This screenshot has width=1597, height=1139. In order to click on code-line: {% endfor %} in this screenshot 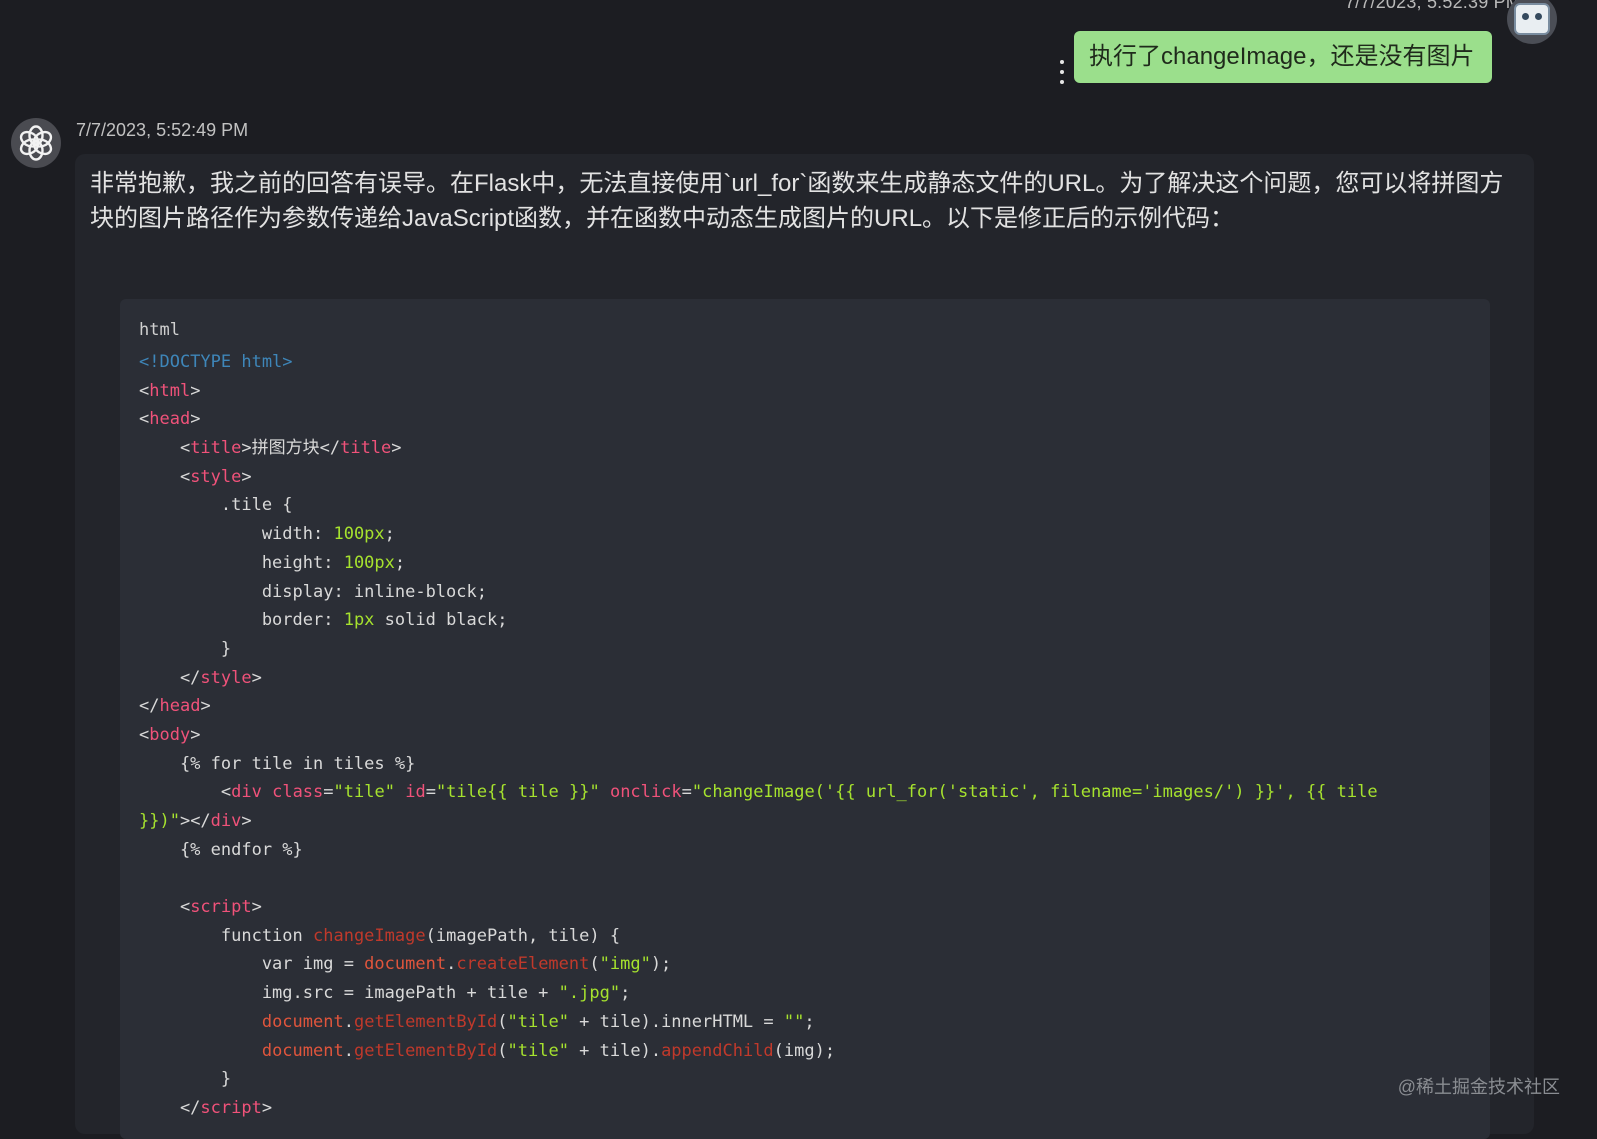, I will do `click(221, 849)`.